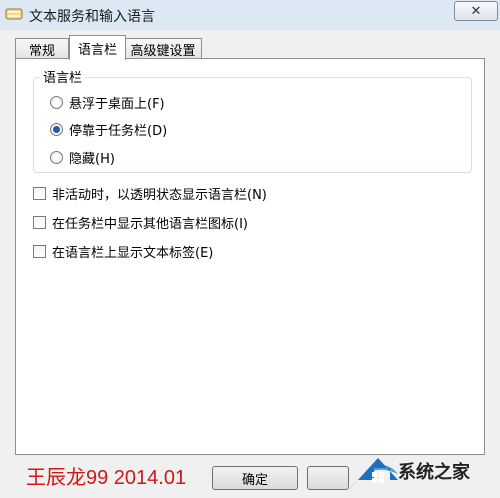 The width and height of the screenshot is (500, 498). Describe the element at coordinates (250, 15) in the screenshot. I see `title-bar: 文本服务和输入语言 ✕` at that location.